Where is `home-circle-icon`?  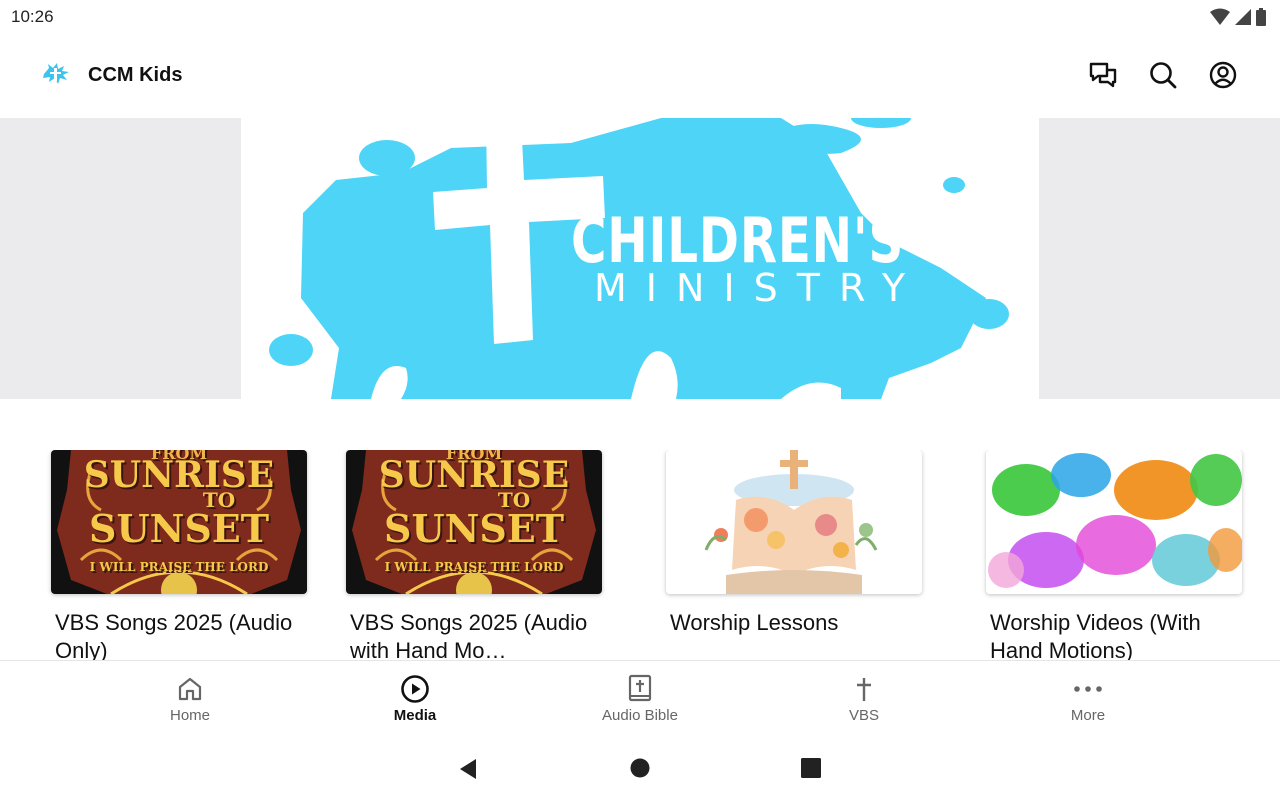 home-circle-icon is located at coordinates (640, 768).